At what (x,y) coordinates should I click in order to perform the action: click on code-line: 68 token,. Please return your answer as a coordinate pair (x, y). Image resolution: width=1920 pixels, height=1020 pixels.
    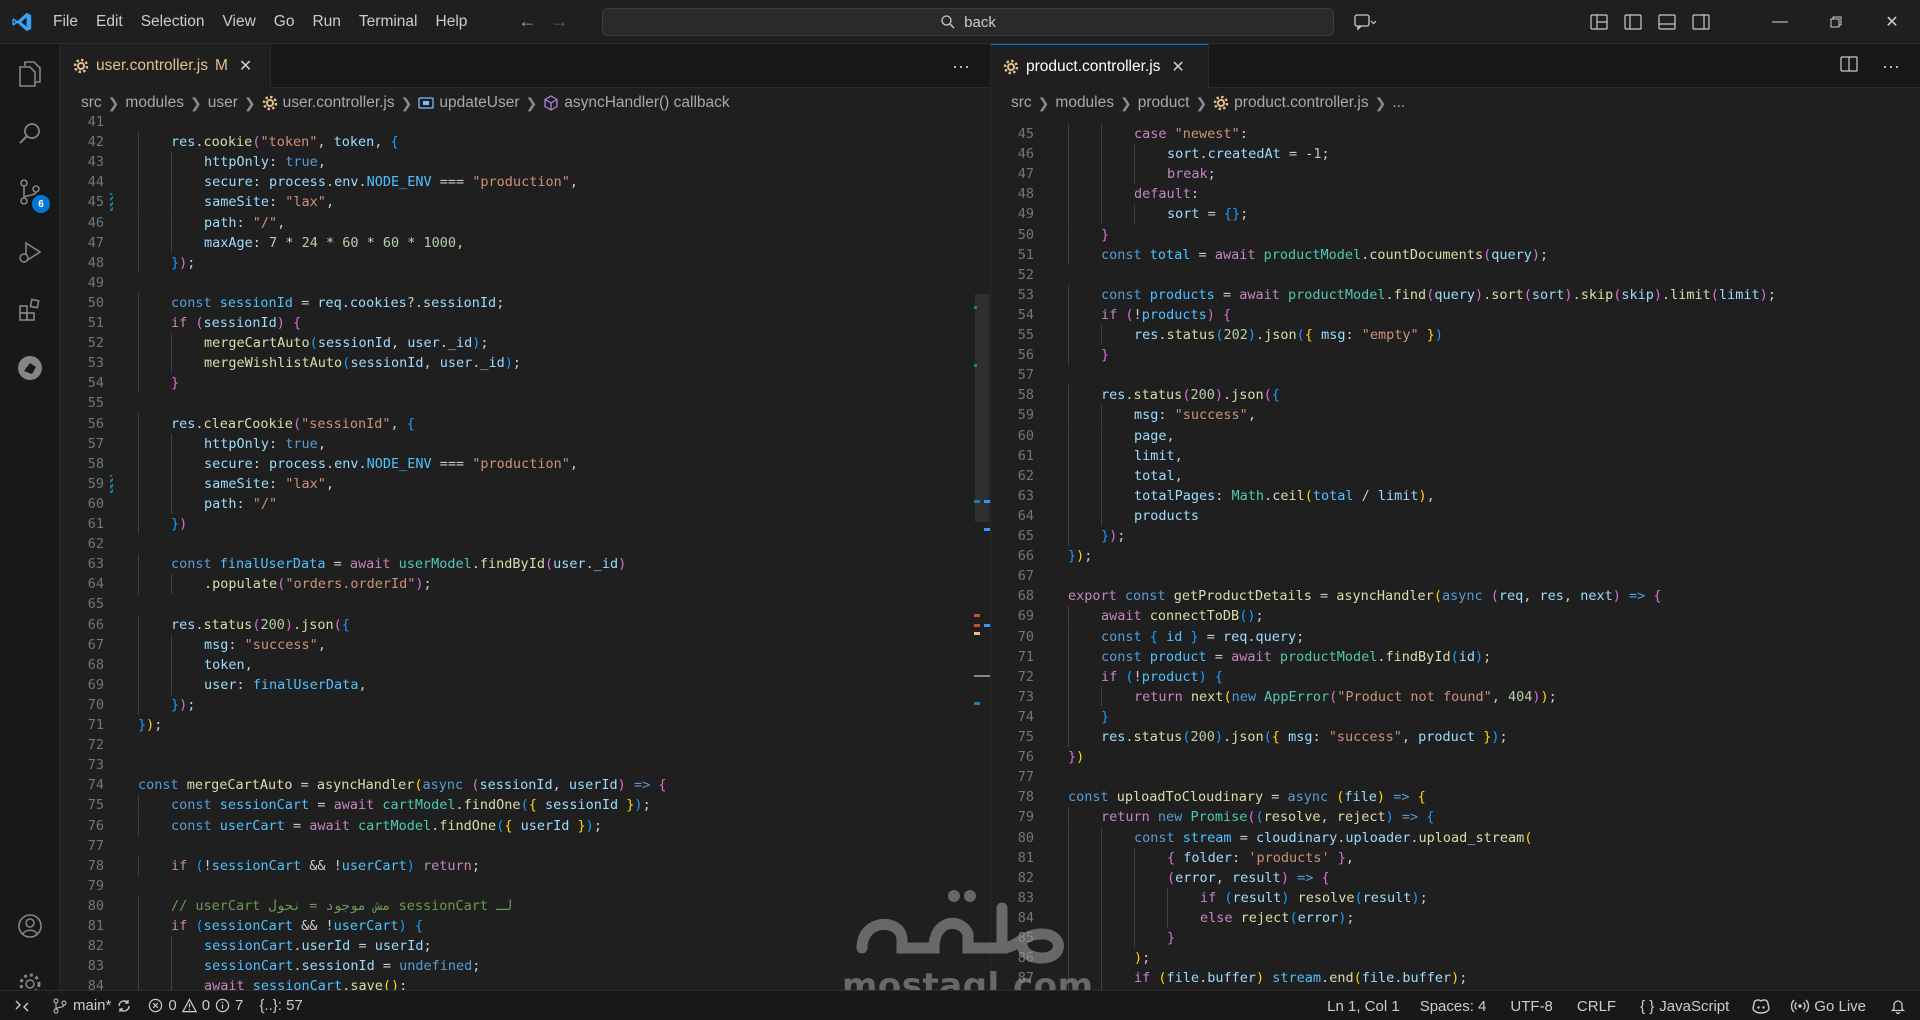
    Looking at the image, I should click on (525, 664).